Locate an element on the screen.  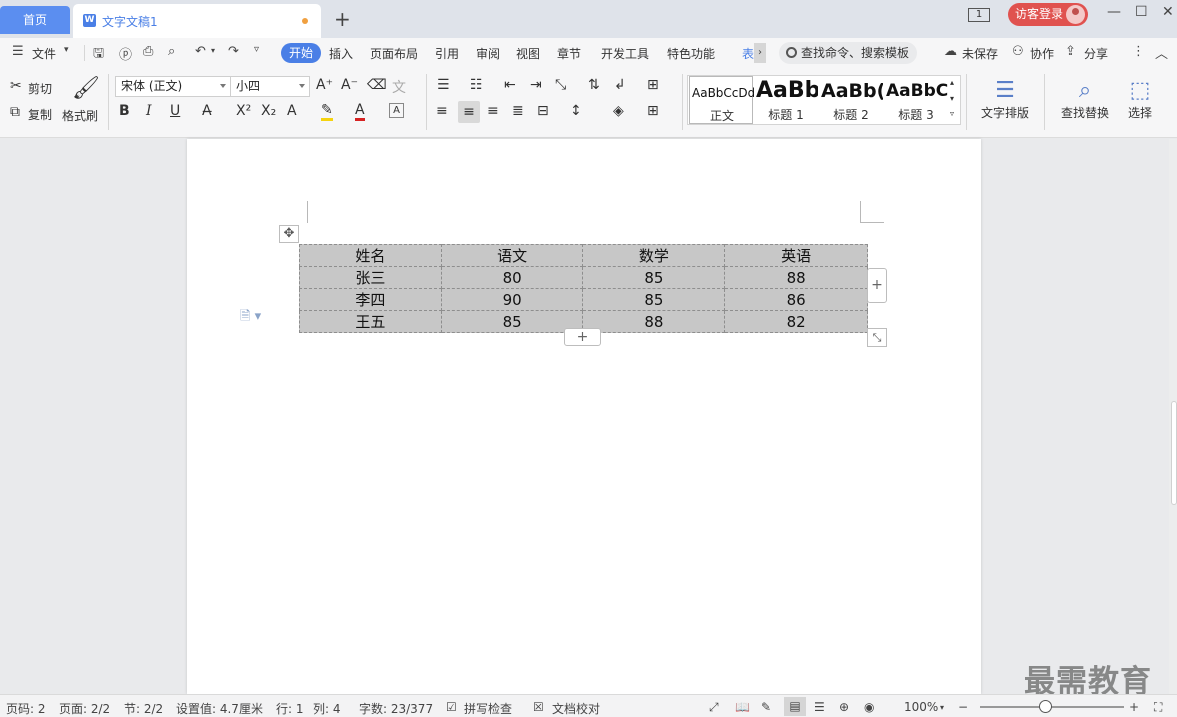
fullscreen-icon: ⤢ is located at coordinates (714, 707).